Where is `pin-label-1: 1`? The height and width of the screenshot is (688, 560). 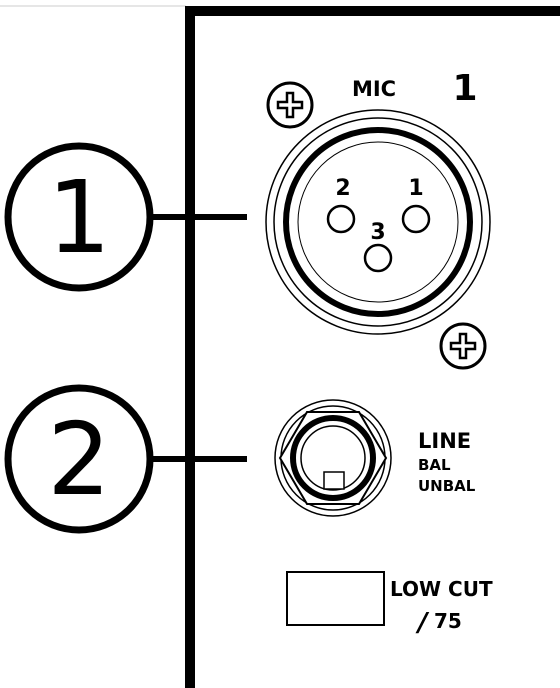
pin-label-1: 1 is located at coordinates (415, 188).